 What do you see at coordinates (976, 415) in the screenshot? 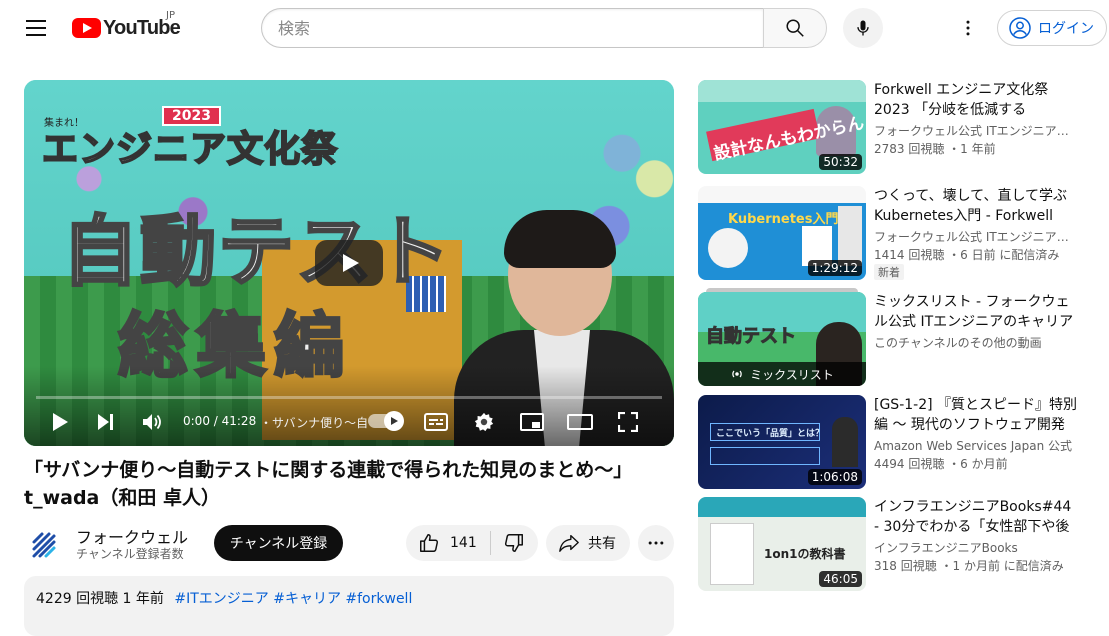
I see `recommended-title: [GS-1-2] 『質とスピード』特別編 〜 現代のソフトウェア開発` at bounding box center [976, 415].